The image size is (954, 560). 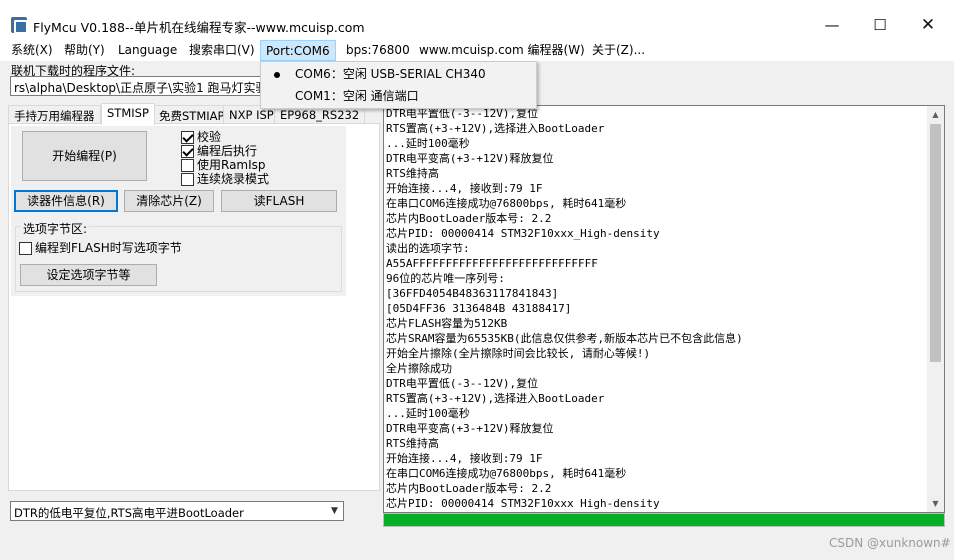 I want to click on continuous-burn-checkbox: 连续烧录模式, so click(x=225, y=179).